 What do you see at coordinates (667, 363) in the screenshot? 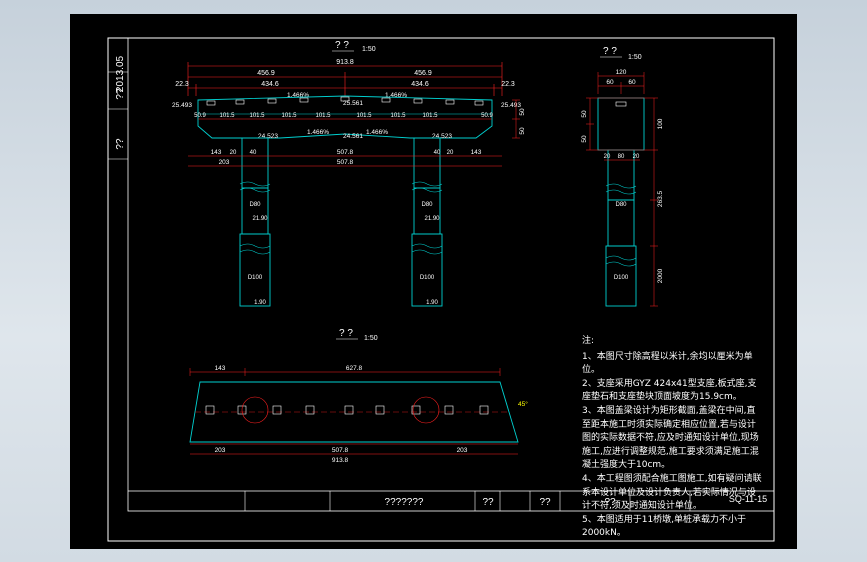
I see `note-item: 1、本图尺寸除高程以米计,余均以厘米为单位。` at bounding box center [667, 363].